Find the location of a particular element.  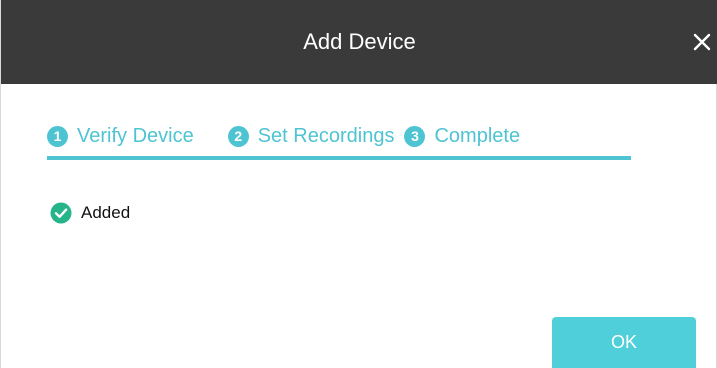

step-complete: 3 Complete is located at coordinates (462, 136).